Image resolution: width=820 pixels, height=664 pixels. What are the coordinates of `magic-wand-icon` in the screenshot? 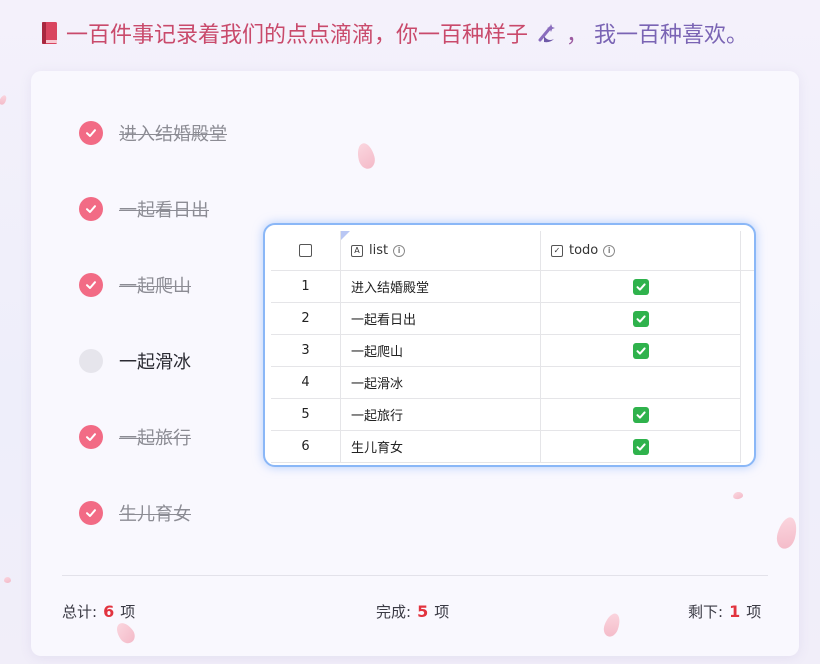 It's located at (547, 33).